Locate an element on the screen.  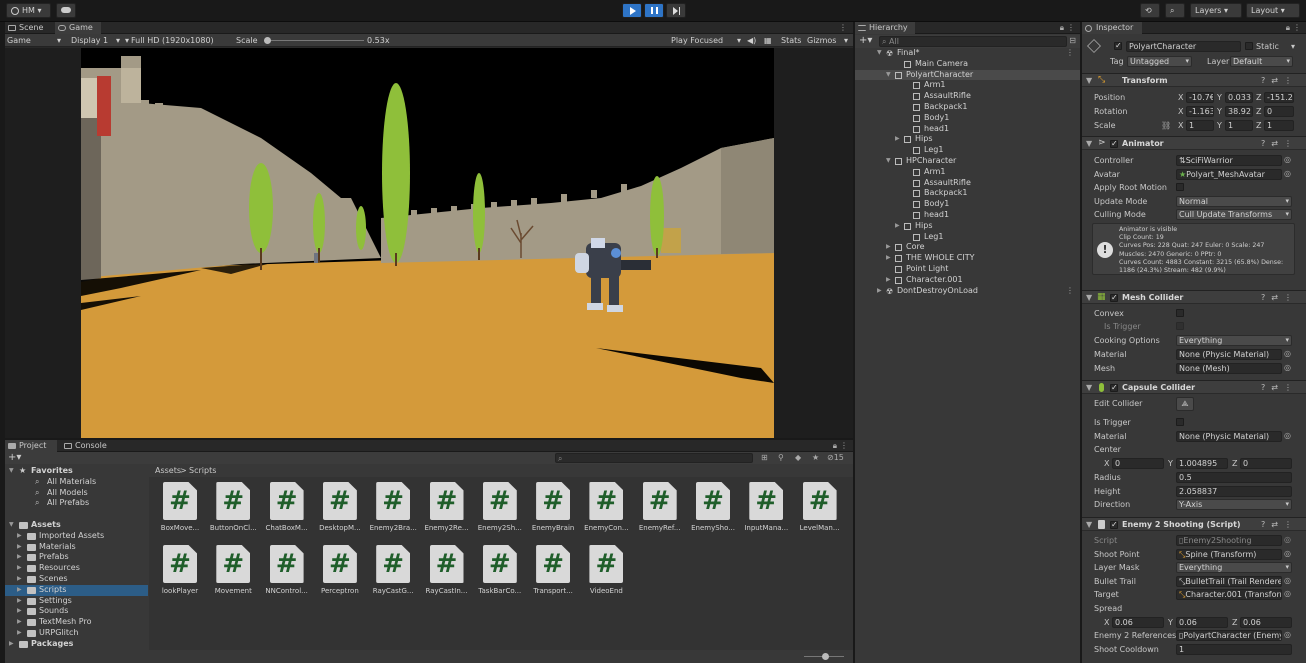
enemy-shooting-header: ▼ Enemy 2 Shooting (Script) ?⇄⋮ is located at coordinates (1194, 524).